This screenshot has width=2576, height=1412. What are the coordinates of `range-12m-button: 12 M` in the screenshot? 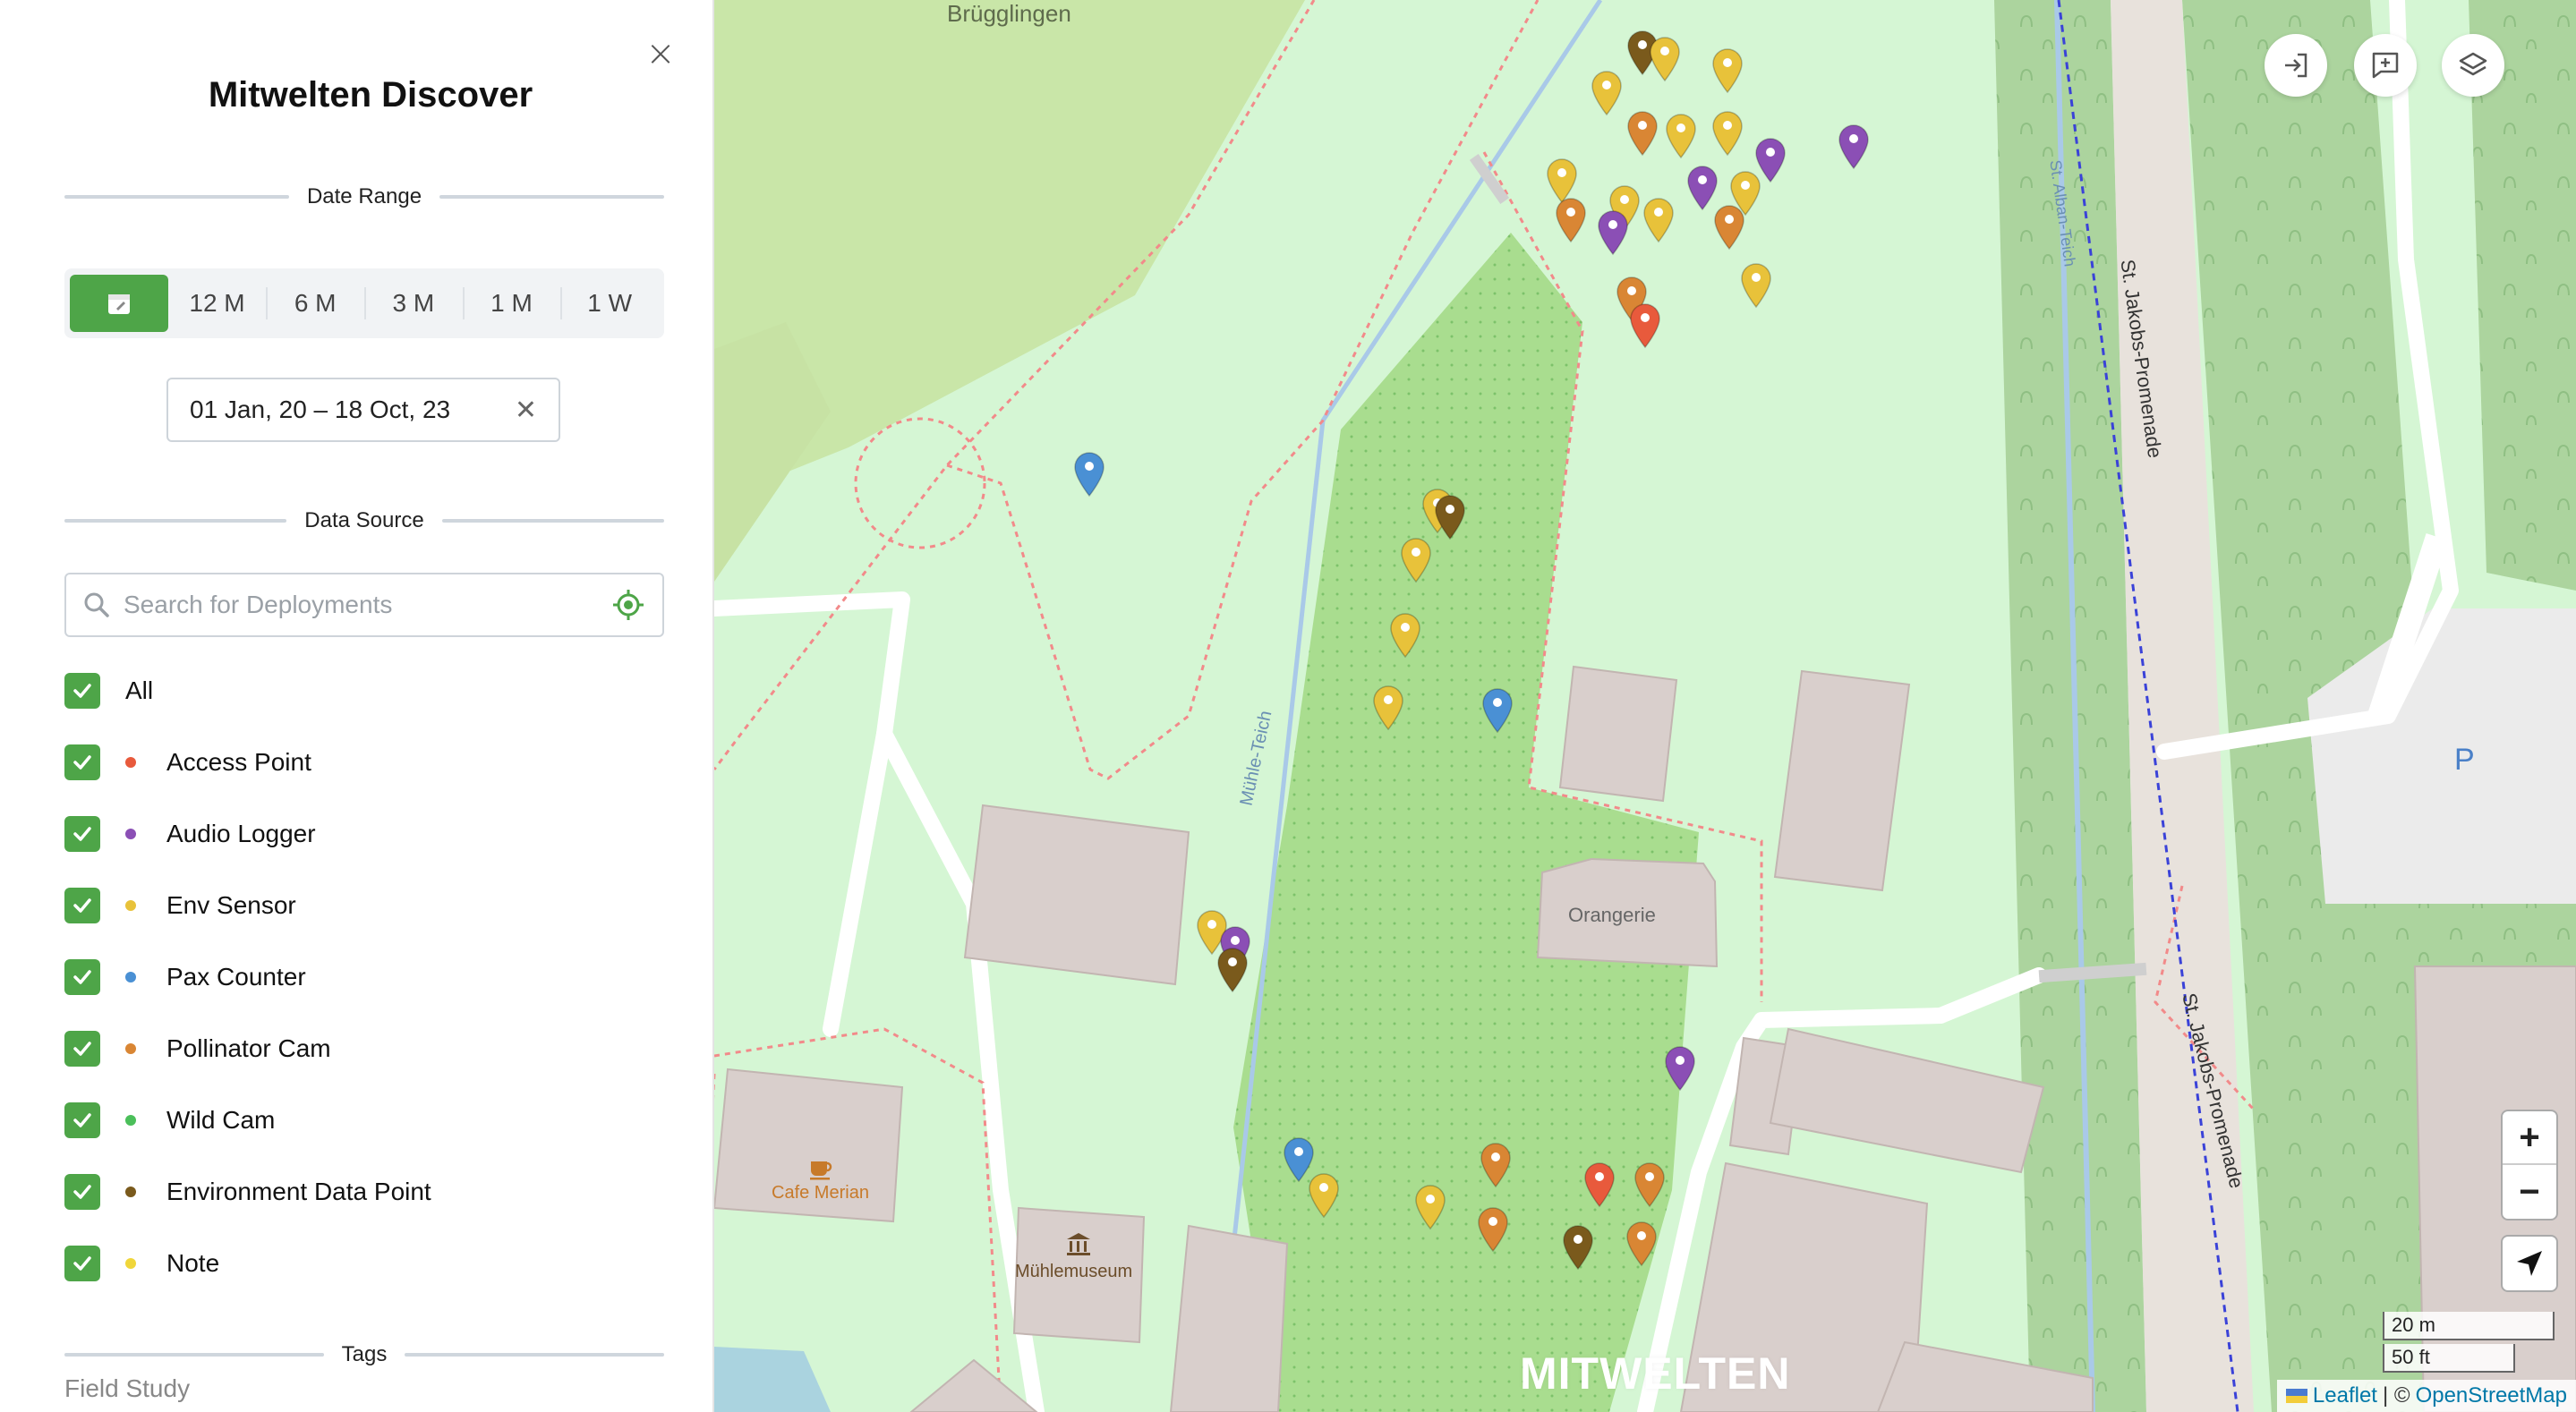 It's located at (217, 304).